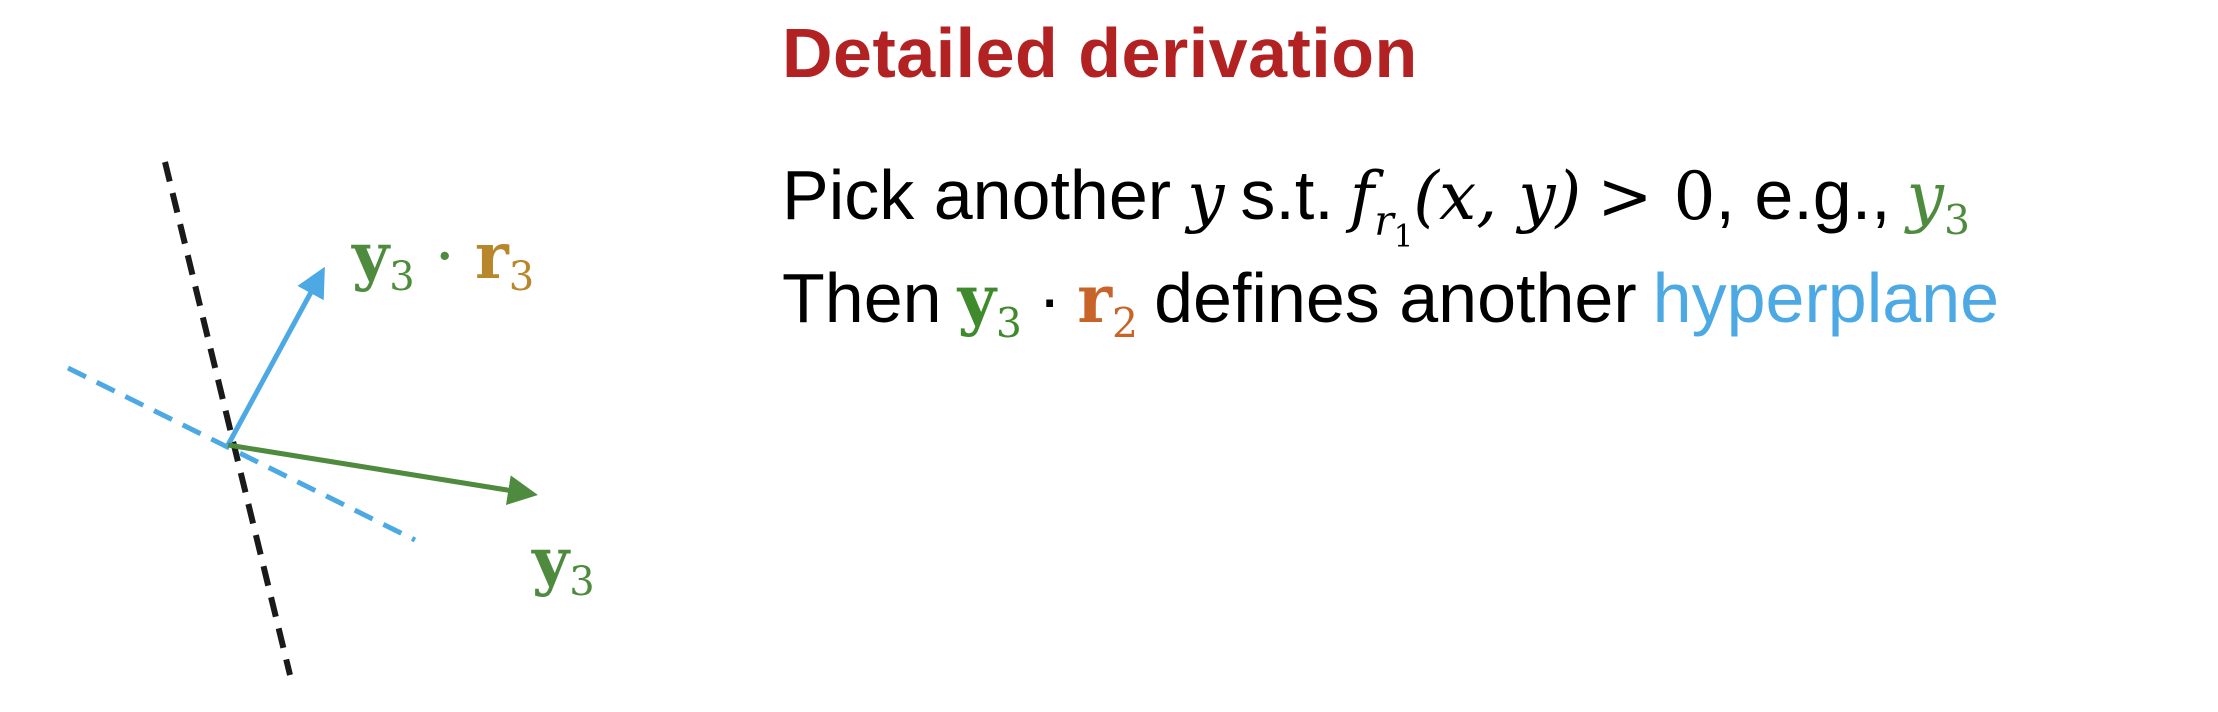 Image resolution: width=2218 pixels, height=712 pixels. Describe the element at coordinates (1656, 196) in the screenshot. I see `math-gt-zero: > 0` at that location.